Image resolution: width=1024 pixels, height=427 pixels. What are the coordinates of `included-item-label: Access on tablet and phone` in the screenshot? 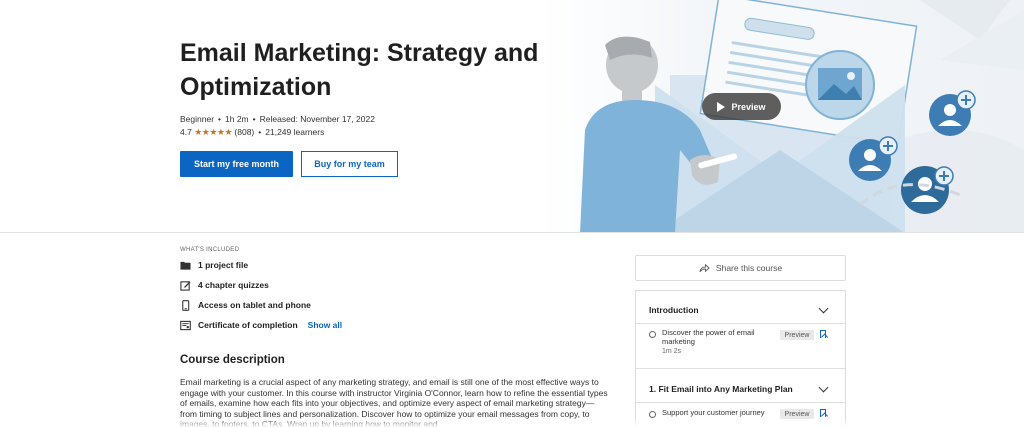 It's located at (254, 305).